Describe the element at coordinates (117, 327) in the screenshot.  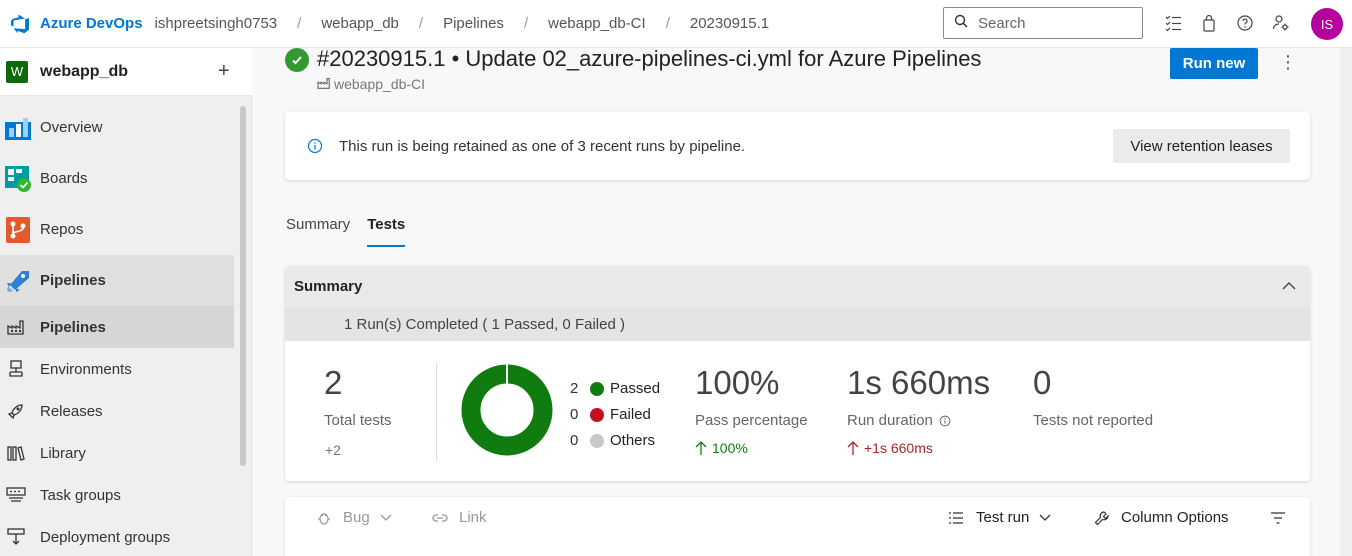
I see `sidebar-item-pipelines-sub: Pipelines` at that location.